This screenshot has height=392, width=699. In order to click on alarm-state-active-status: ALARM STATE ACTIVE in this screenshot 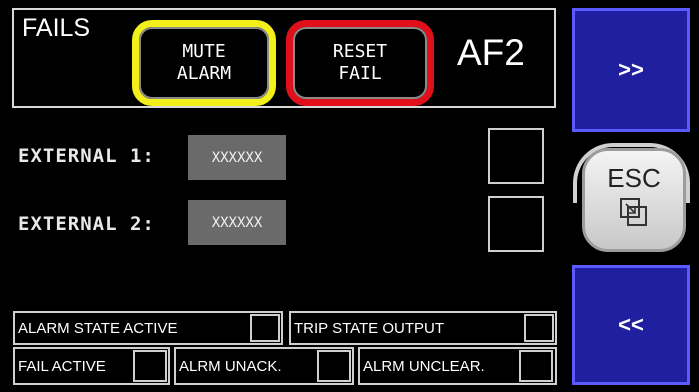, I will do `click(148, 328)`.